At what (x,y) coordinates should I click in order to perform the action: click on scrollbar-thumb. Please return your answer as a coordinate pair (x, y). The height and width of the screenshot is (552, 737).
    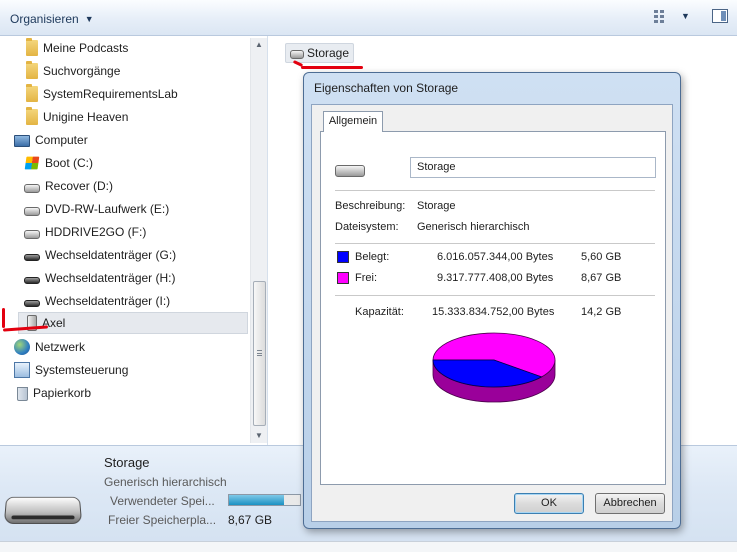
    Looking at the image, I should click on (259, 353).